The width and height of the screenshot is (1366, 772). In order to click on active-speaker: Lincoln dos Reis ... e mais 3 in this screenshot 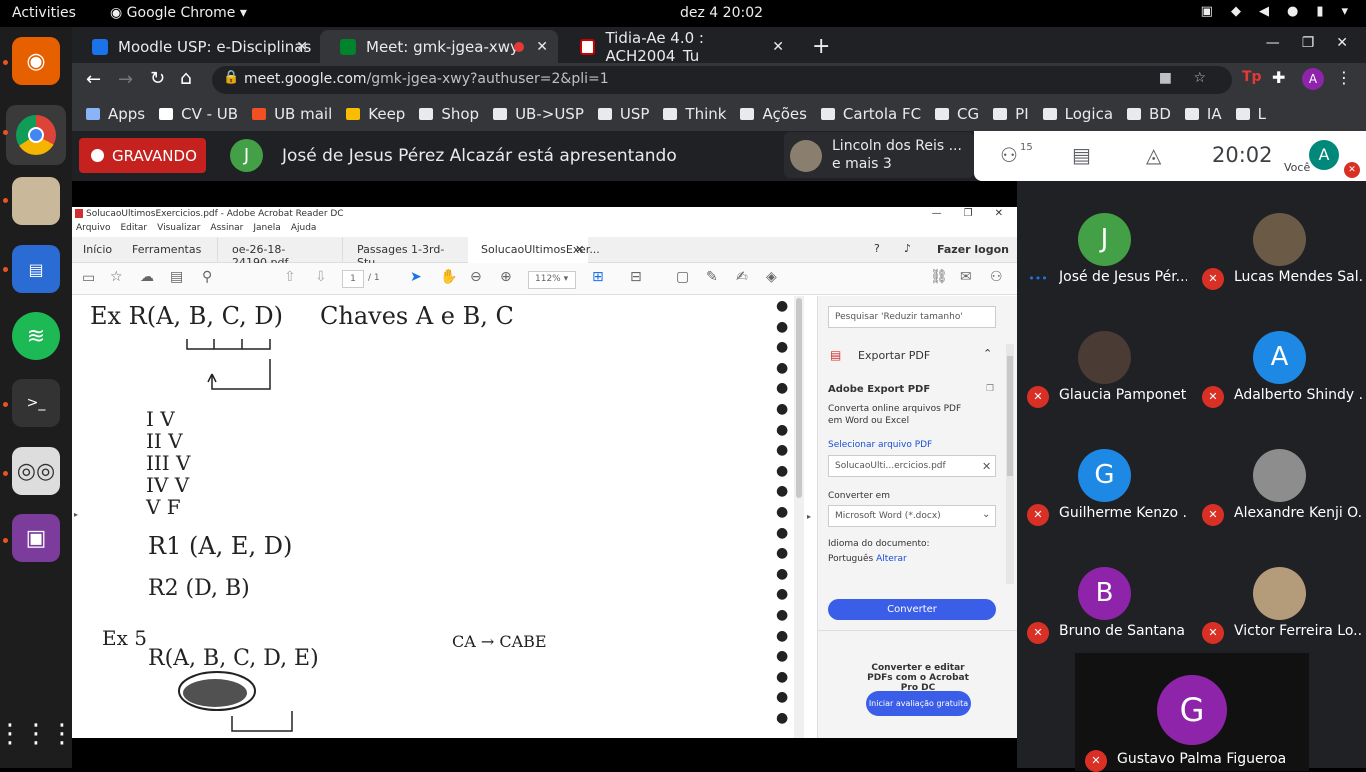, I will do `click(879, 155)`.